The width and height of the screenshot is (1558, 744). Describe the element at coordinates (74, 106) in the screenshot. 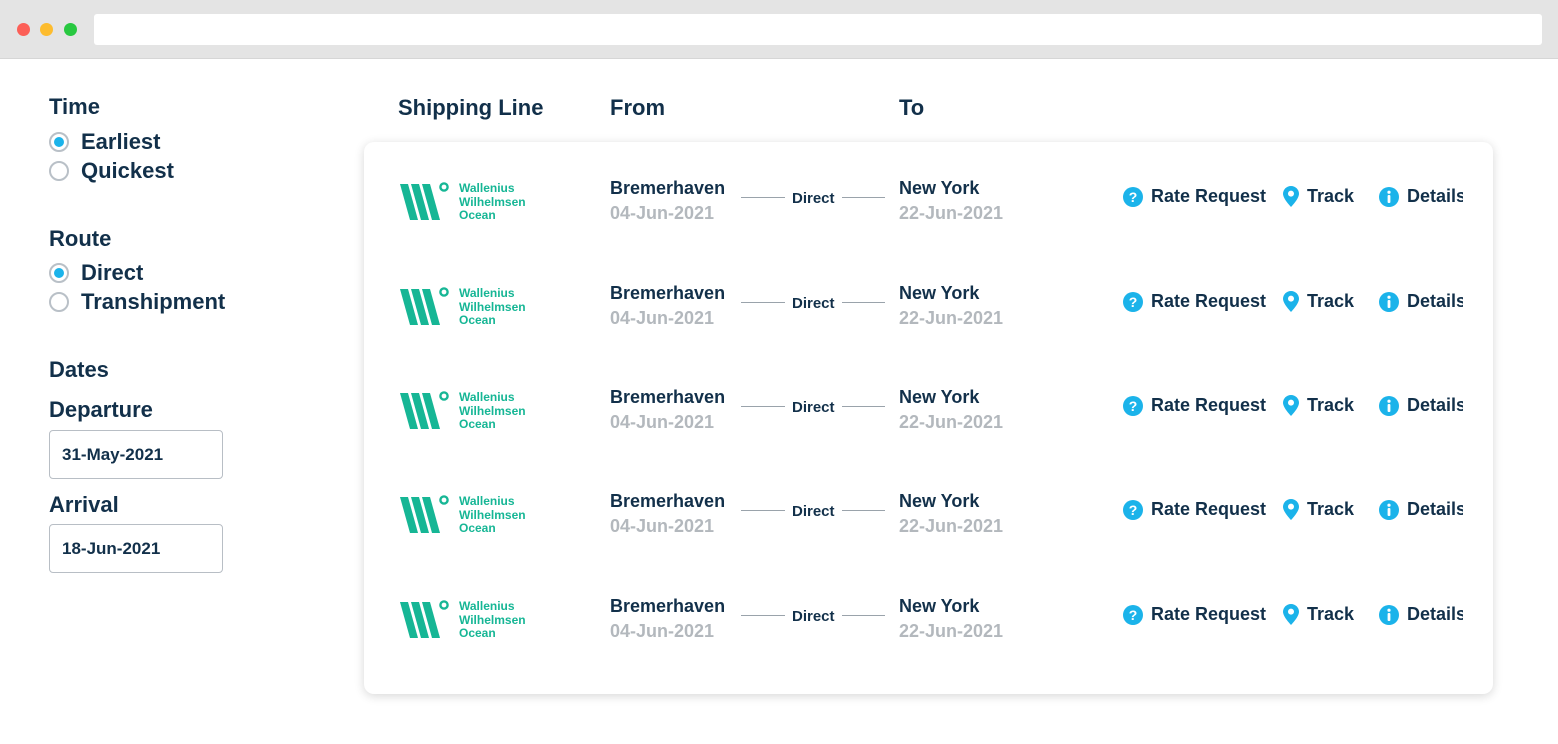

I see `time-filter-title: Time` at that location.